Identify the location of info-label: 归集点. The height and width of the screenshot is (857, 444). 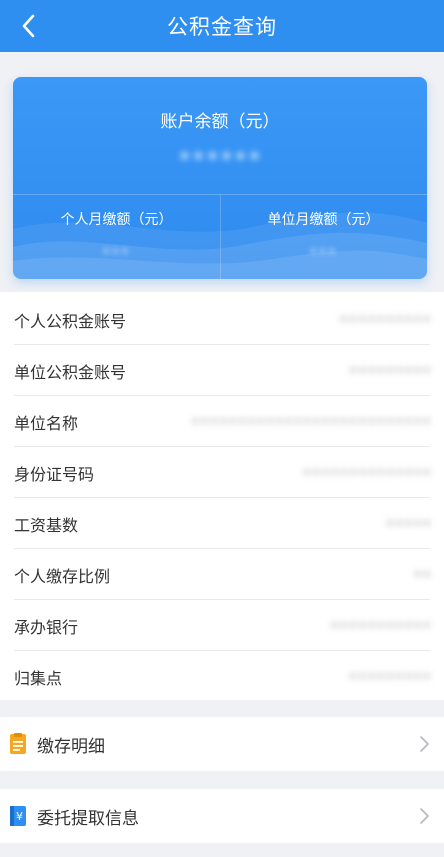
(38, 678).